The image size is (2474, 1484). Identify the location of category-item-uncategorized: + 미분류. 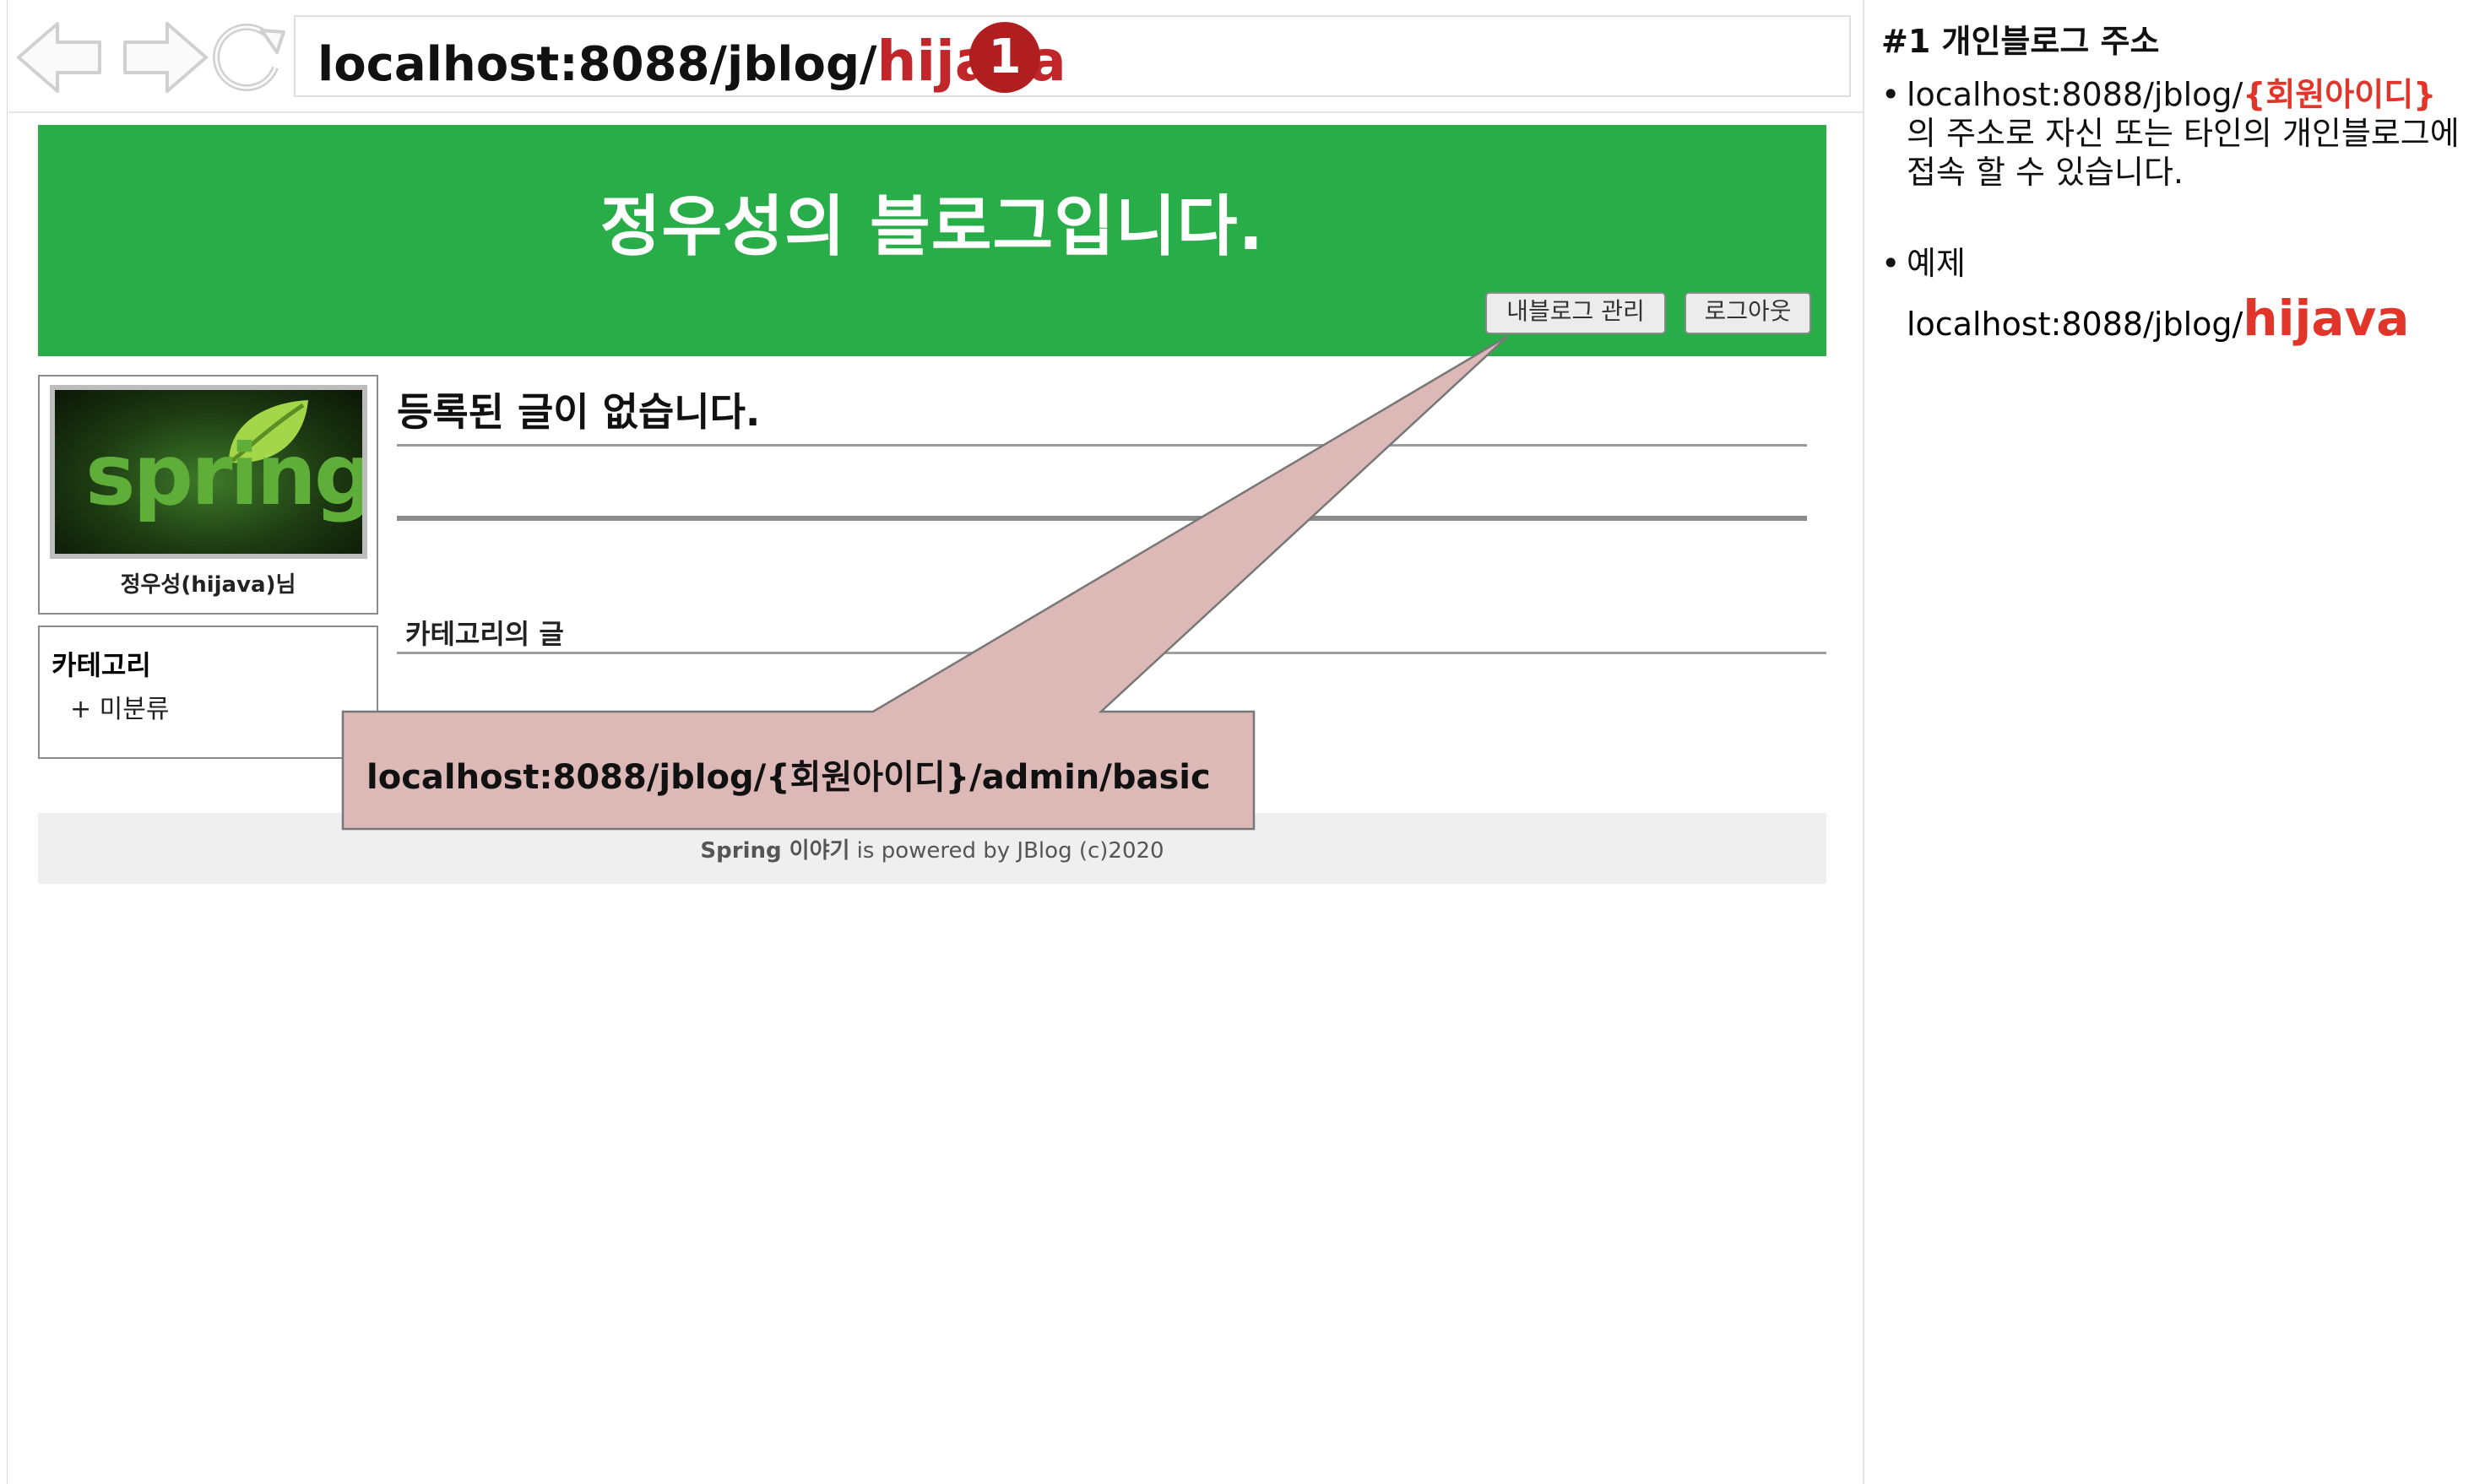
(120, 706).